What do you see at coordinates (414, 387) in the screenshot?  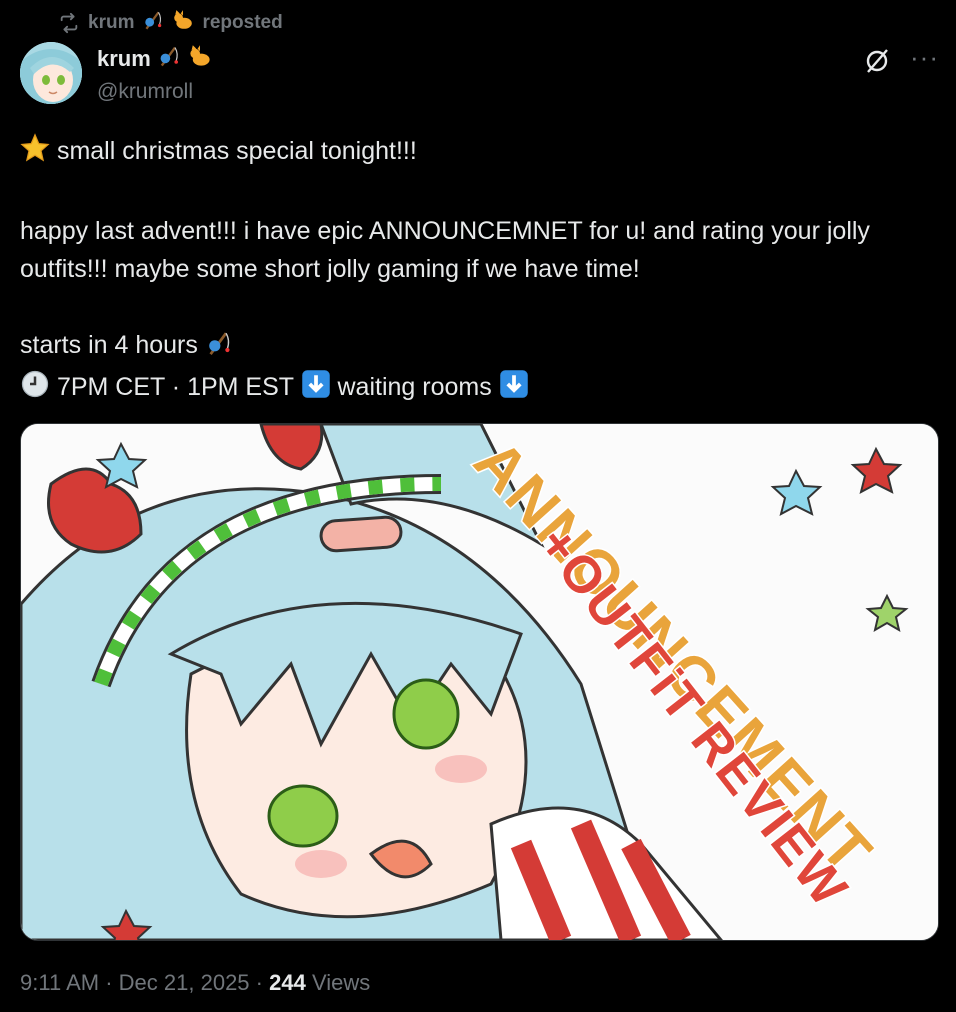 I see `post-line-4b: waiting rooms` at bounding box center [414, 387].